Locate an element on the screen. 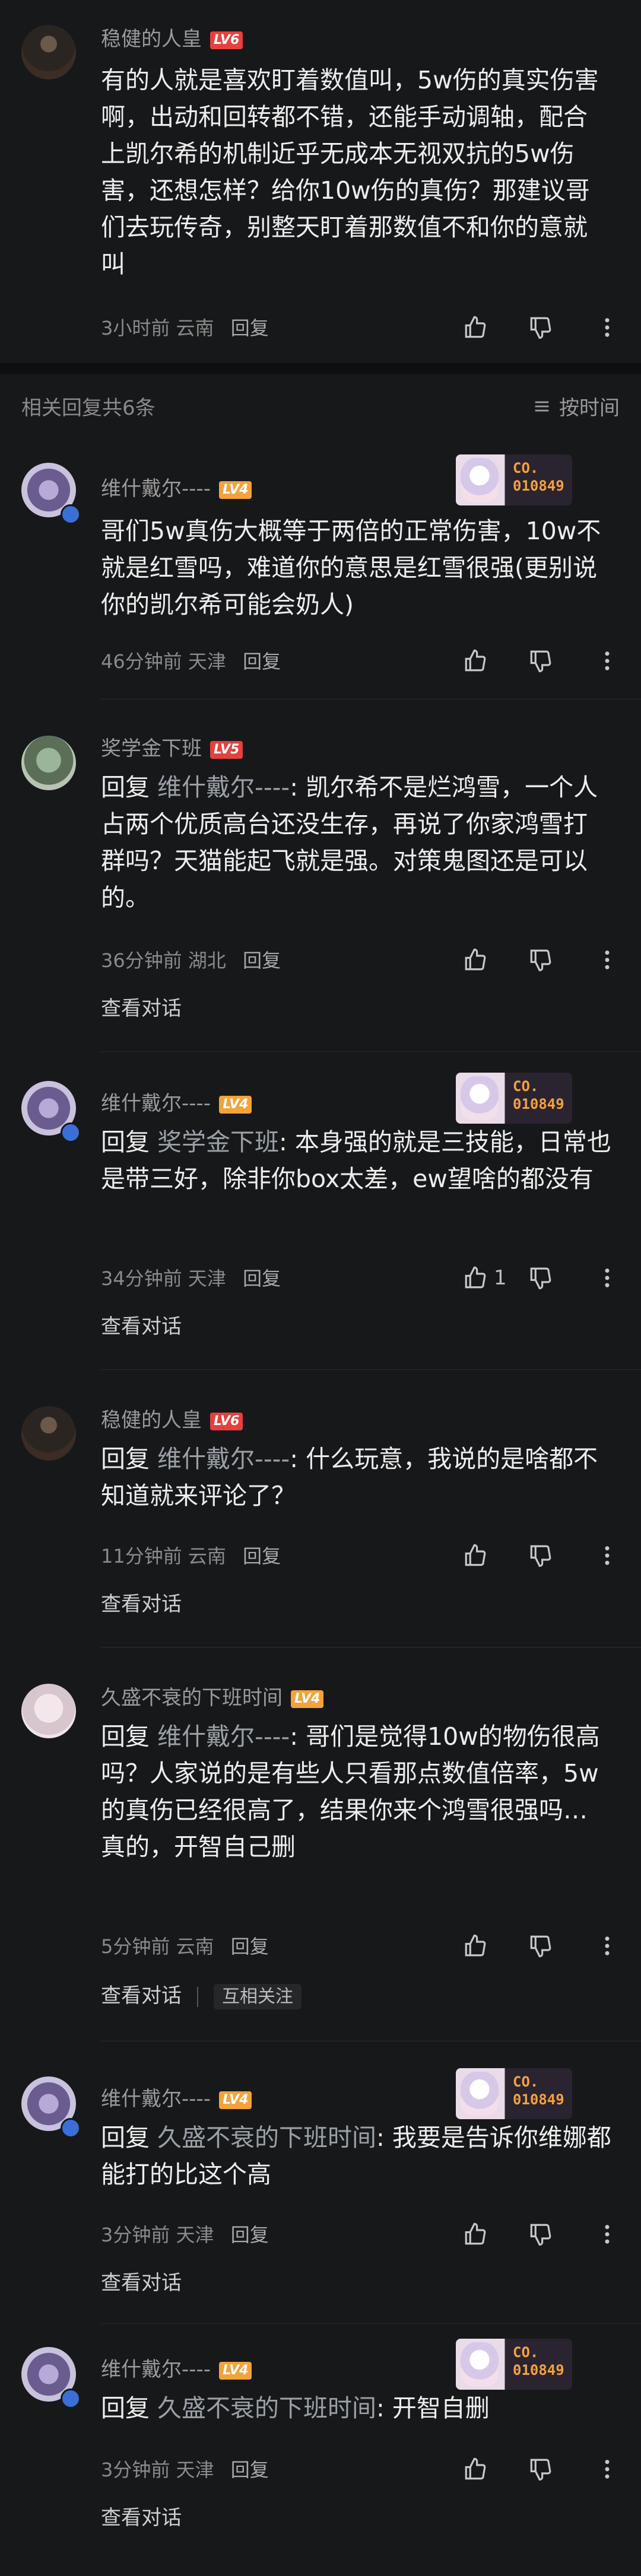  reply-target-user: 奖学金下班 is located at coordinates (218, 1142).